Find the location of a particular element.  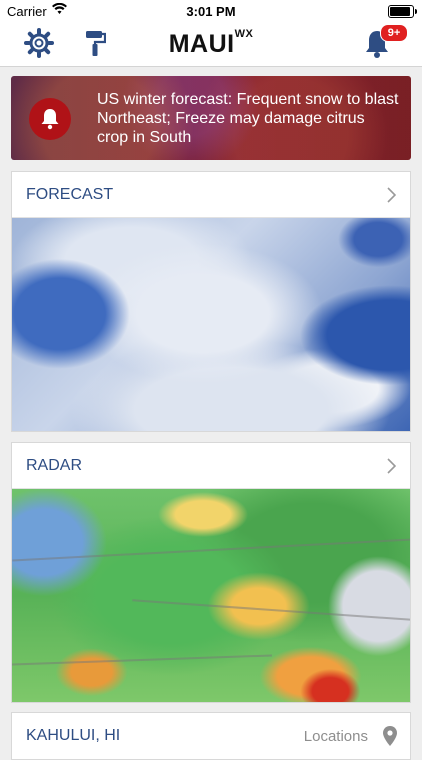

nav-bar: MAUIWX 9+ is located at coordinates (211, 44).